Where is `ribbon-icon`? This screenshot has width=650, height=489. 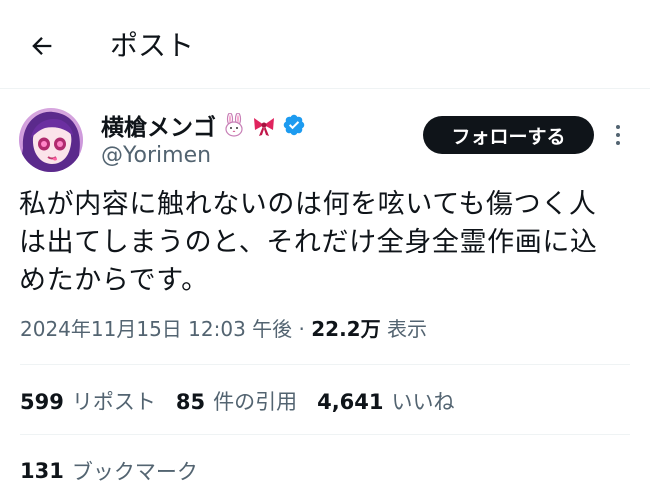
ribbon-icon is located at coordinates (264, 127).